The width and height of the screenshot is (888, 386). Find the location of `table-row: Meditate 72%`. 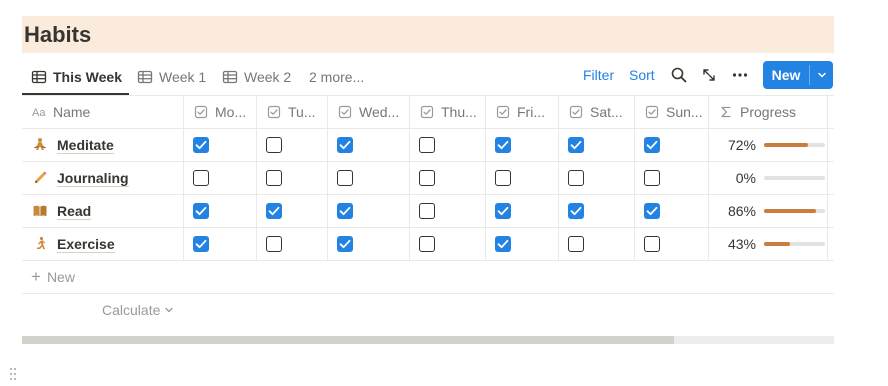

table-row: Meditate 72% is located at coordinates (428, 145).